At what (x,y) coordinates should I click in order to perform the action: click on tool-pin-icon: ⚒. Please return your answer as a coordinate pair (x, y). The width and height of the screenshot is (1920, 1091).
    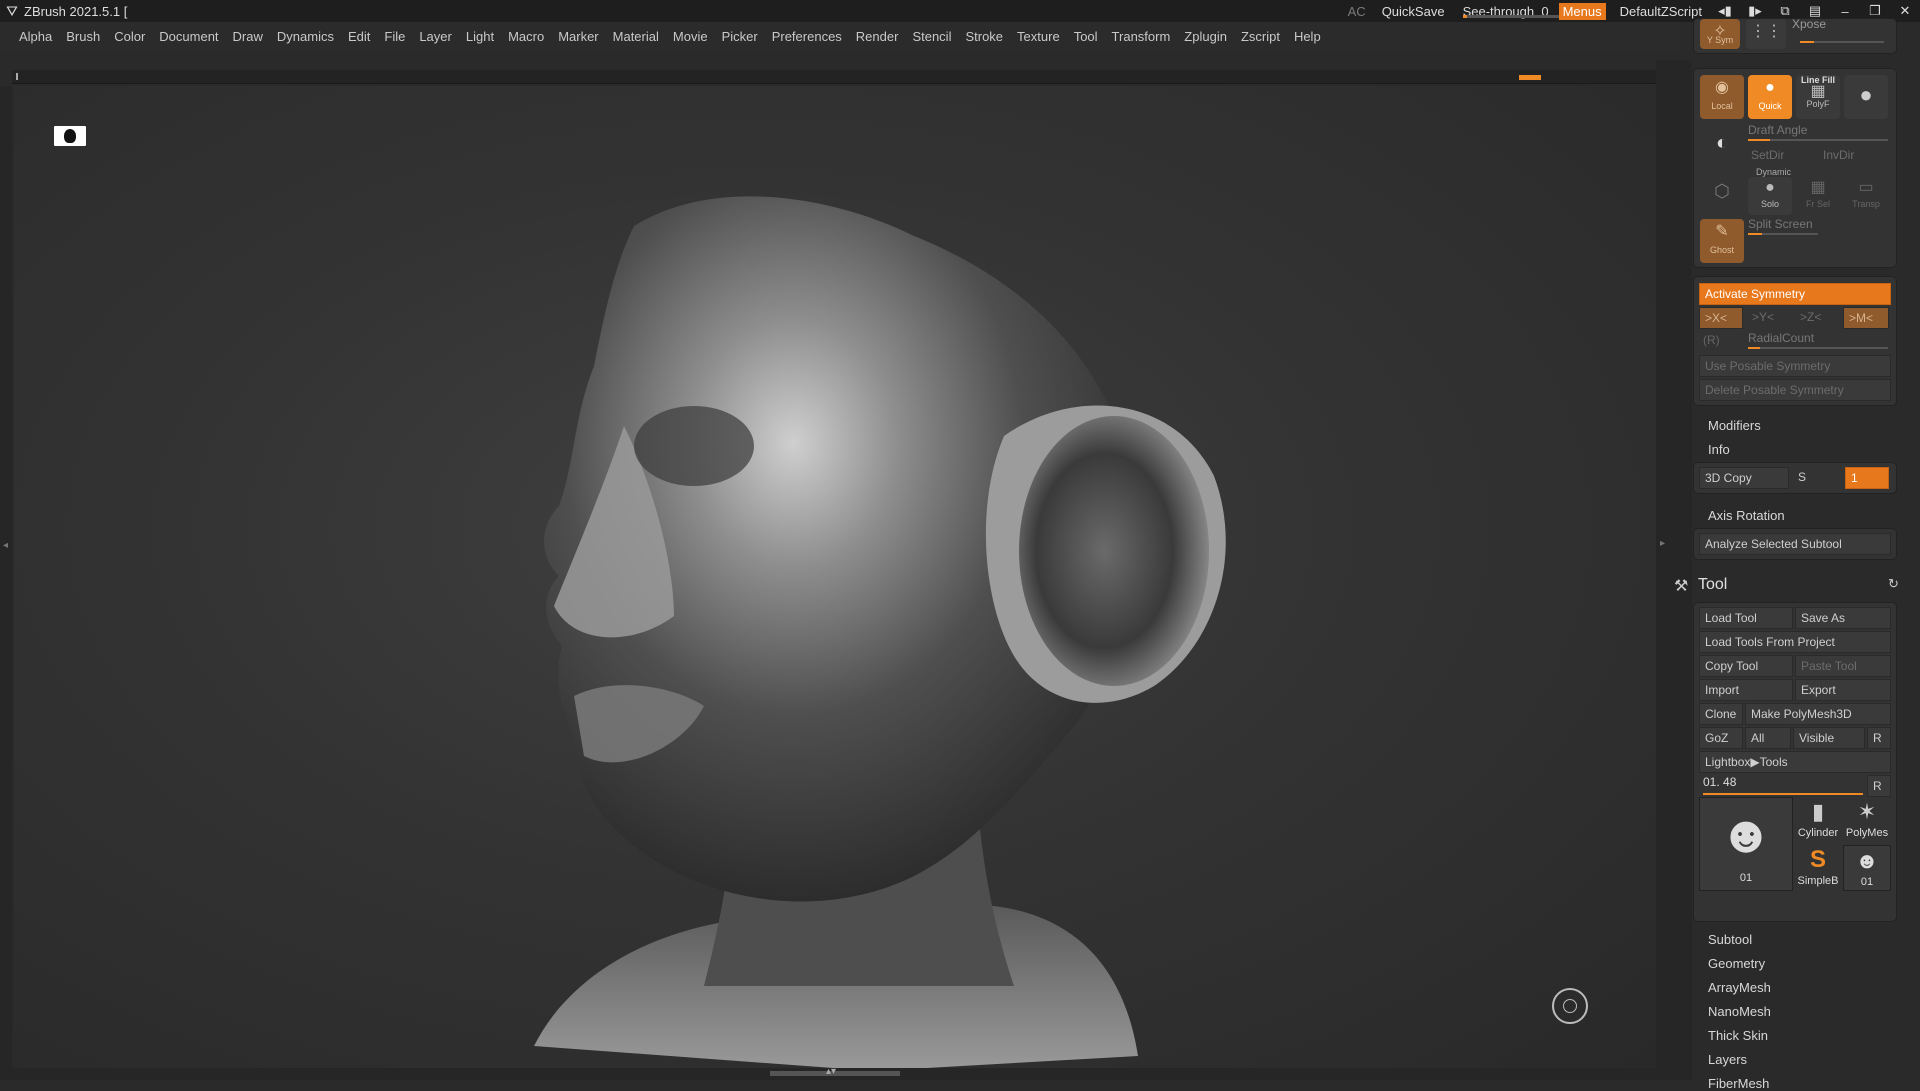
    Looking at the image, I should click on (1681, 586).